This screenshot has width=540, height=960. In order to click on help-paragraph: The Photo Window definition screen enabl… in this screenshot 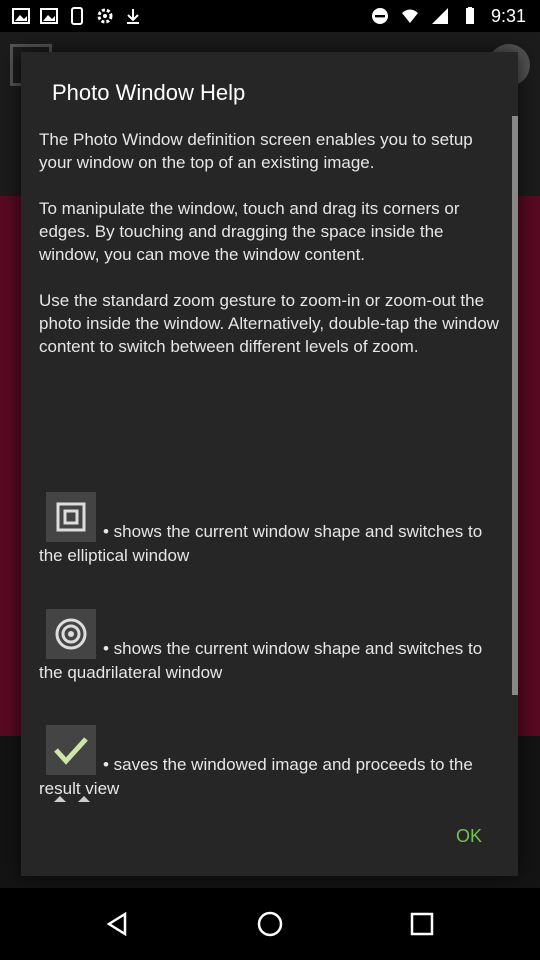, I will do `click(256, 151)`.